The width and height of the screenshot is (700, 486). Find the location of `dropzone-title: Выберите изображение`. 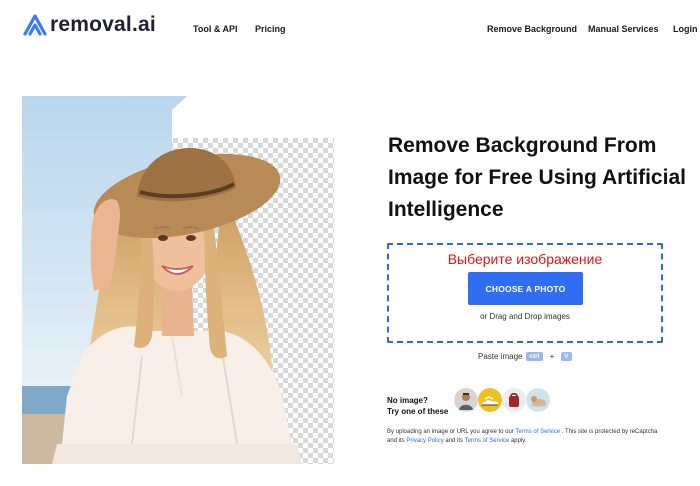

dropzone-title: Выберите изображение is located at coordinates (525, 259).